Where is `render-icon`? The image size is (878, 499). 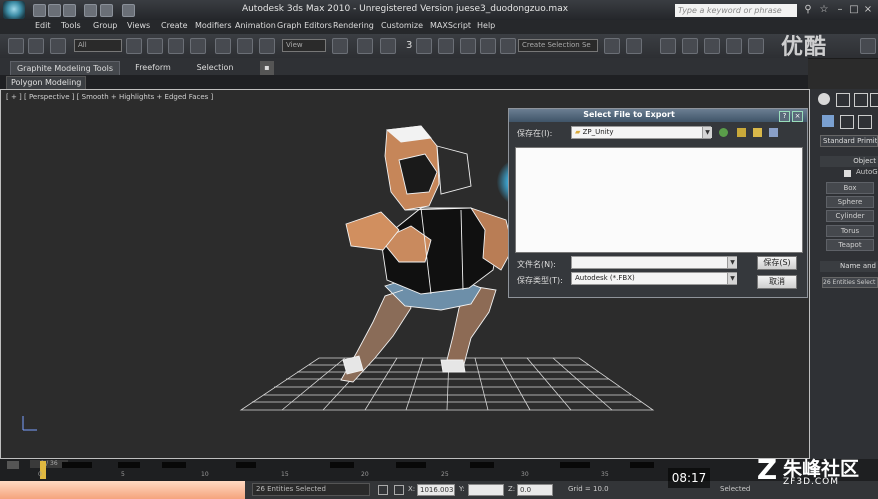 render-icon is located at coordinates (868, 46).